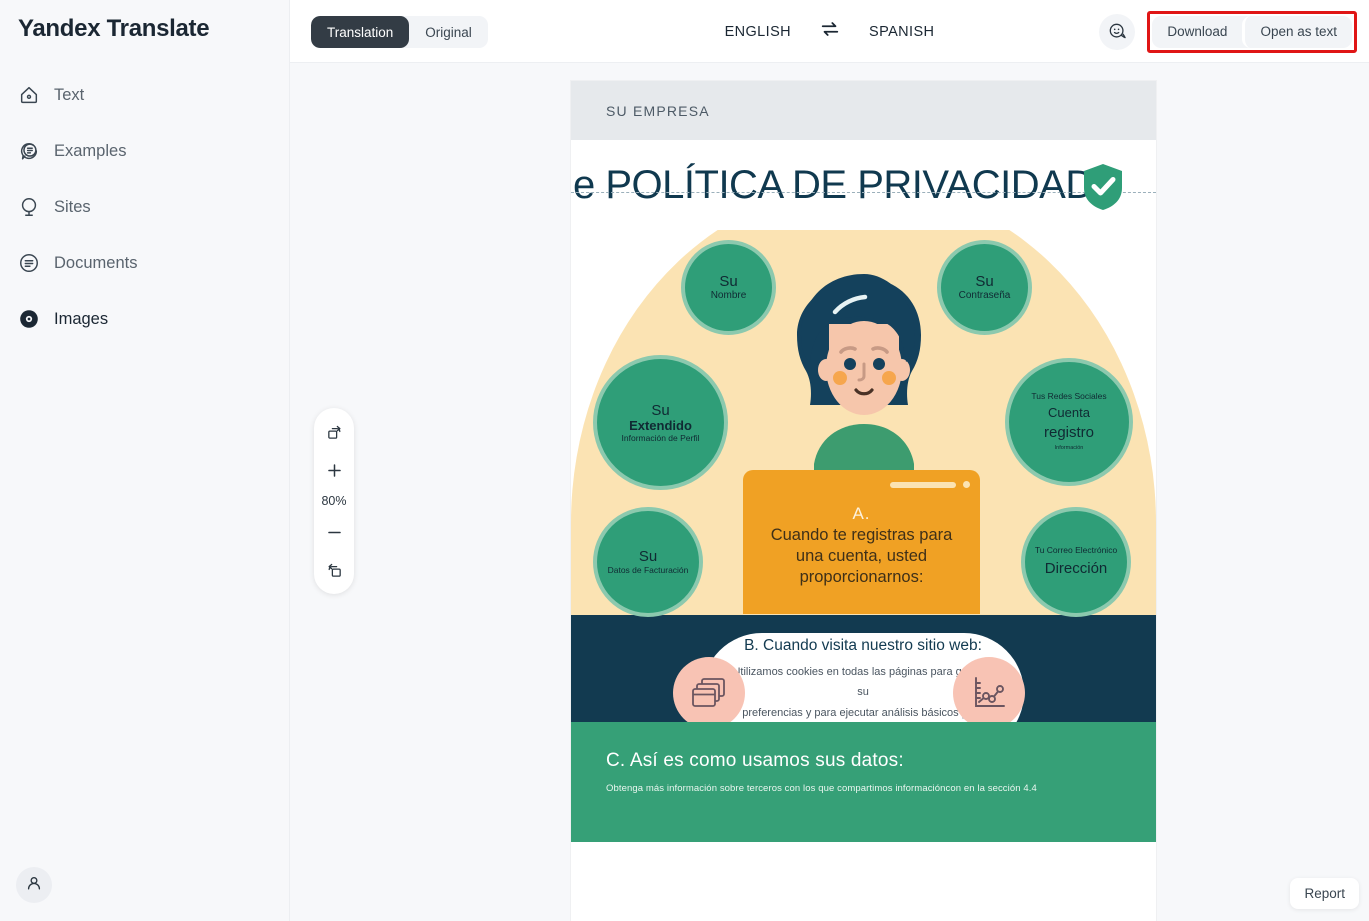 The height and width of the screenshot is (921, 1369). I want to click on sidebar-item-label: Documents, so click(96, 262).